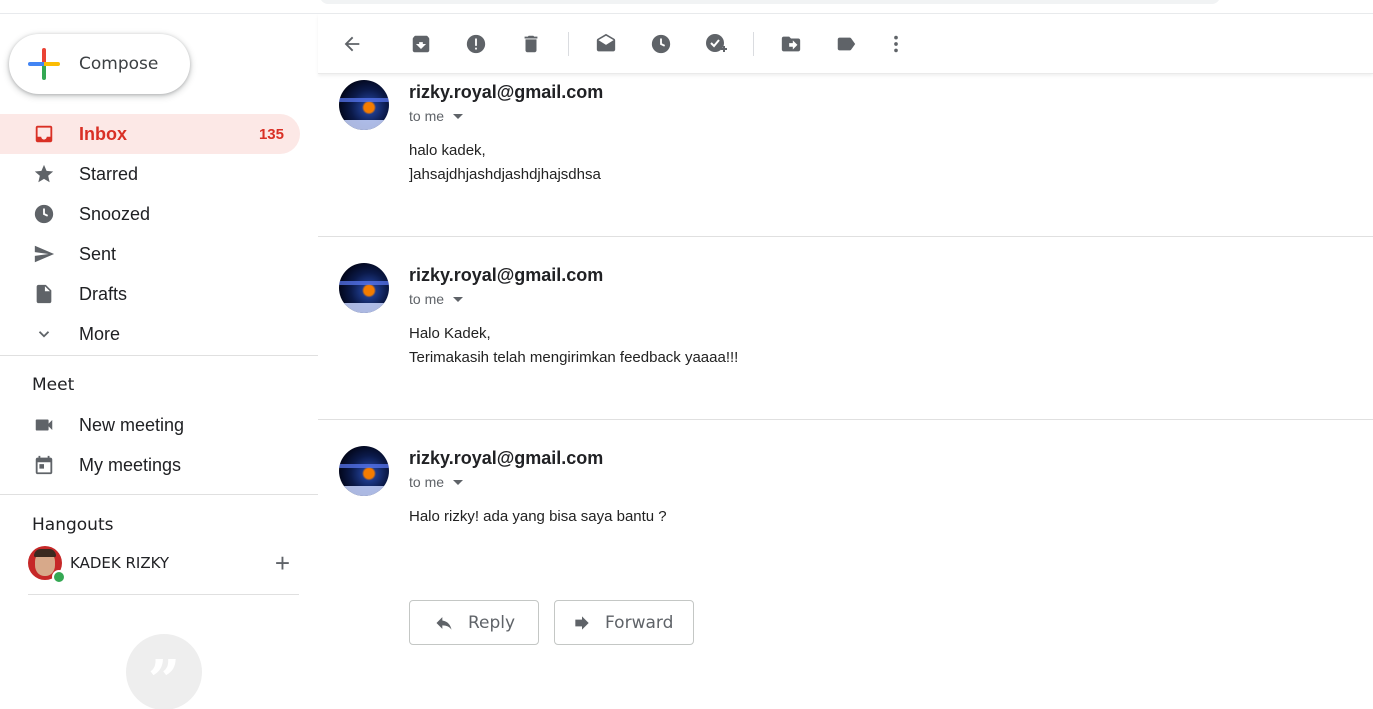 This screenshot has width=1373, height=709. I want to click on label-icon, so click(846, 44).